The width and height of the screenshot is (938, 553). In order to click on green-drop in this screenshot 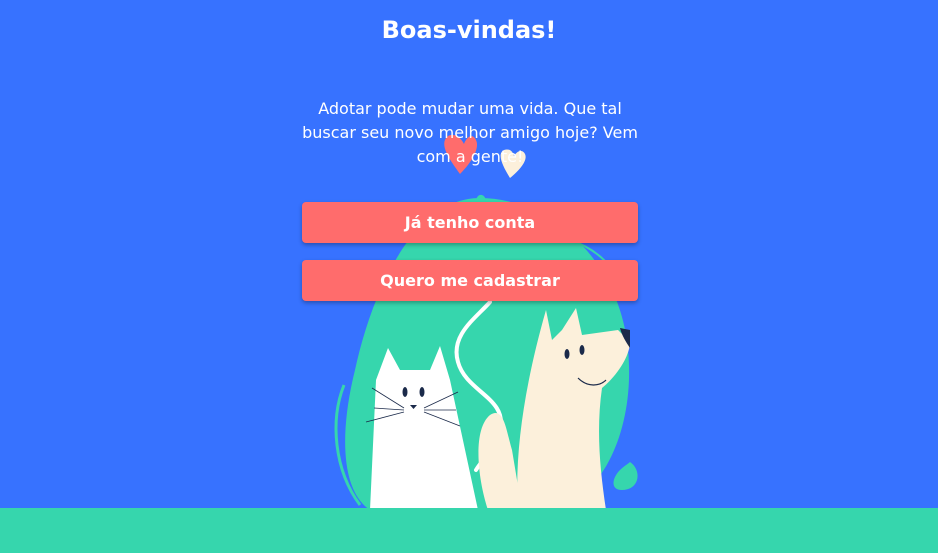, I will do `click(625, 476)`.